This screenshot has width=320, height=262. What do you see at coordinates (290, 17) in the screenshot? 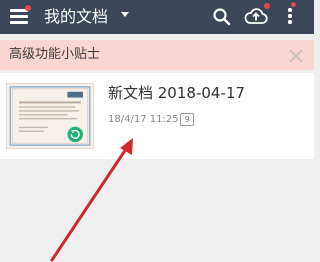
I see `more-vertical-icon` at bounding box center [290, 17].